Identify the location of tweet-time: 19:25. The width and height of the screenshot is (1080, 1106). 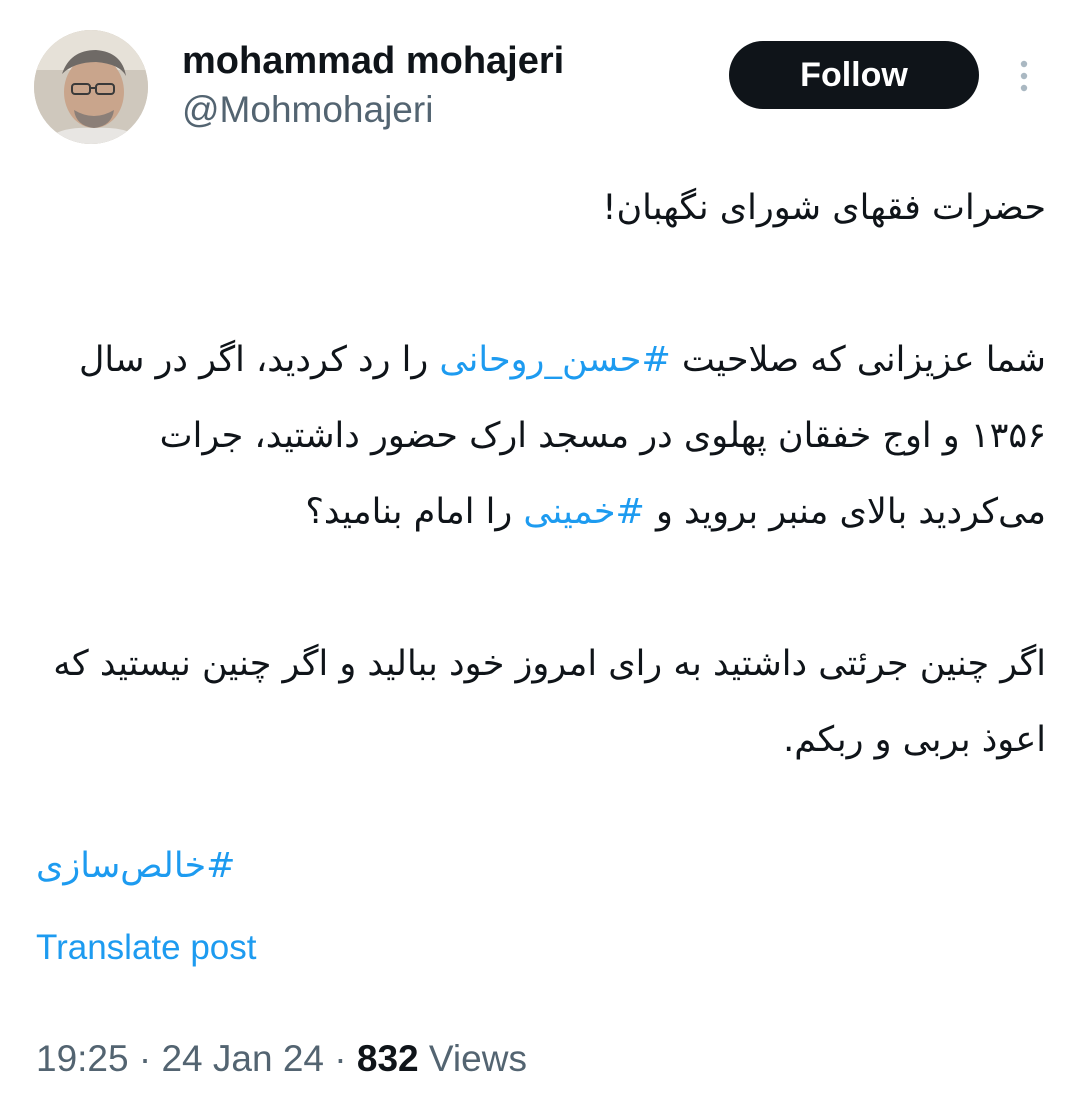
(82, 1058).